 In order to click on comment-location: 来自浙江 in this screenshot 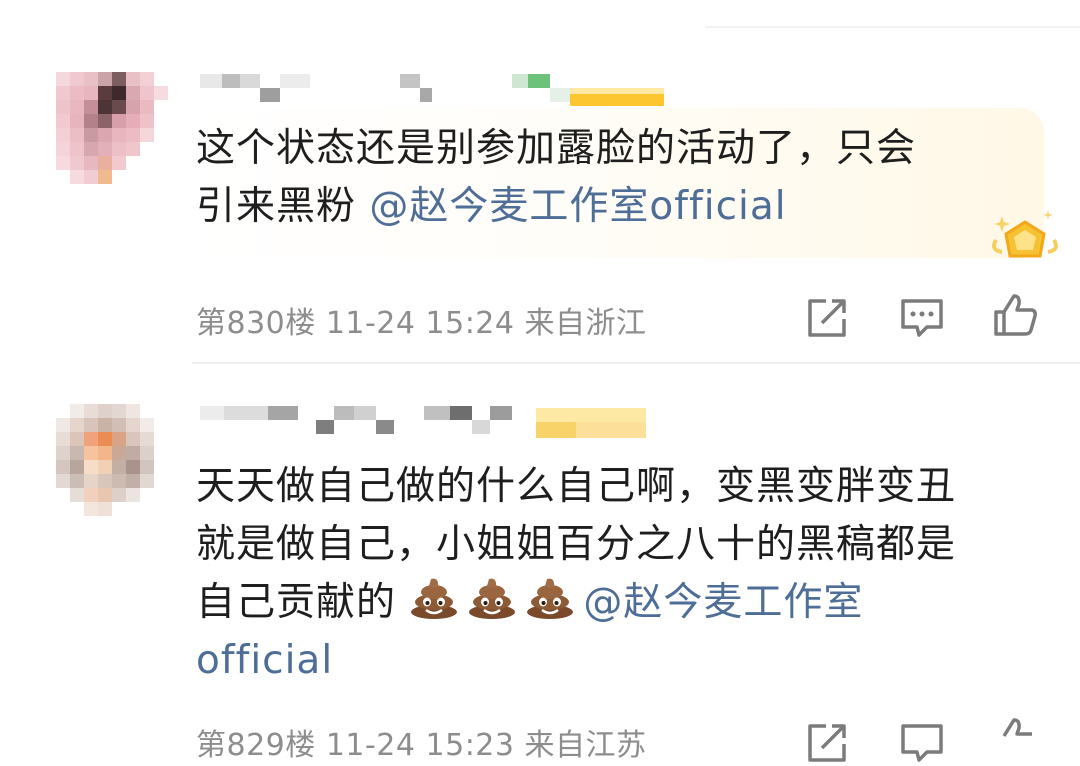, I will do `click(585, 323)`.